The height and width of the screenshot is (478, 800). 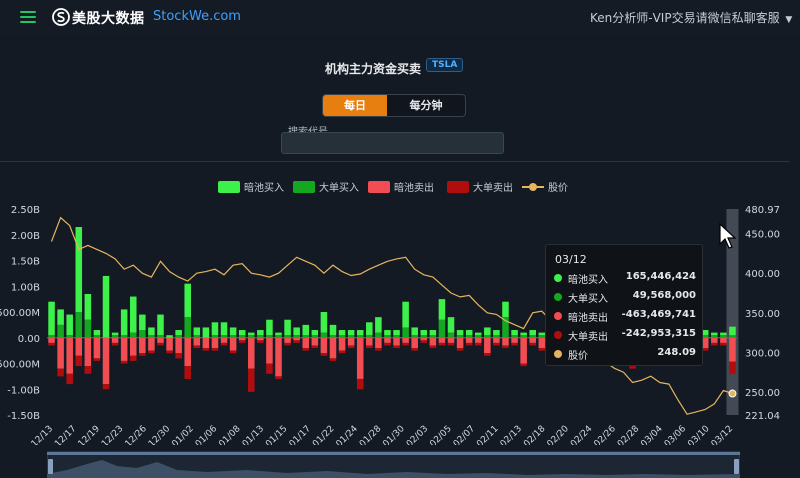 What do you see at coordinates (762, 393) in the screenshot?
I see `y2-axis-tick-label: 250.00` at bounding box center [762, 393].